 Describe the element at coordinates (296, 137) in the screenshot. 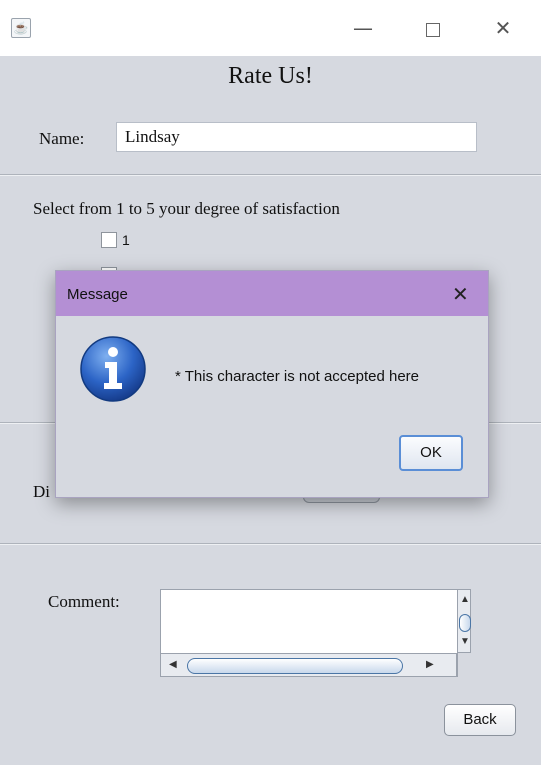

I see `name-input: Lindsay` at that location.